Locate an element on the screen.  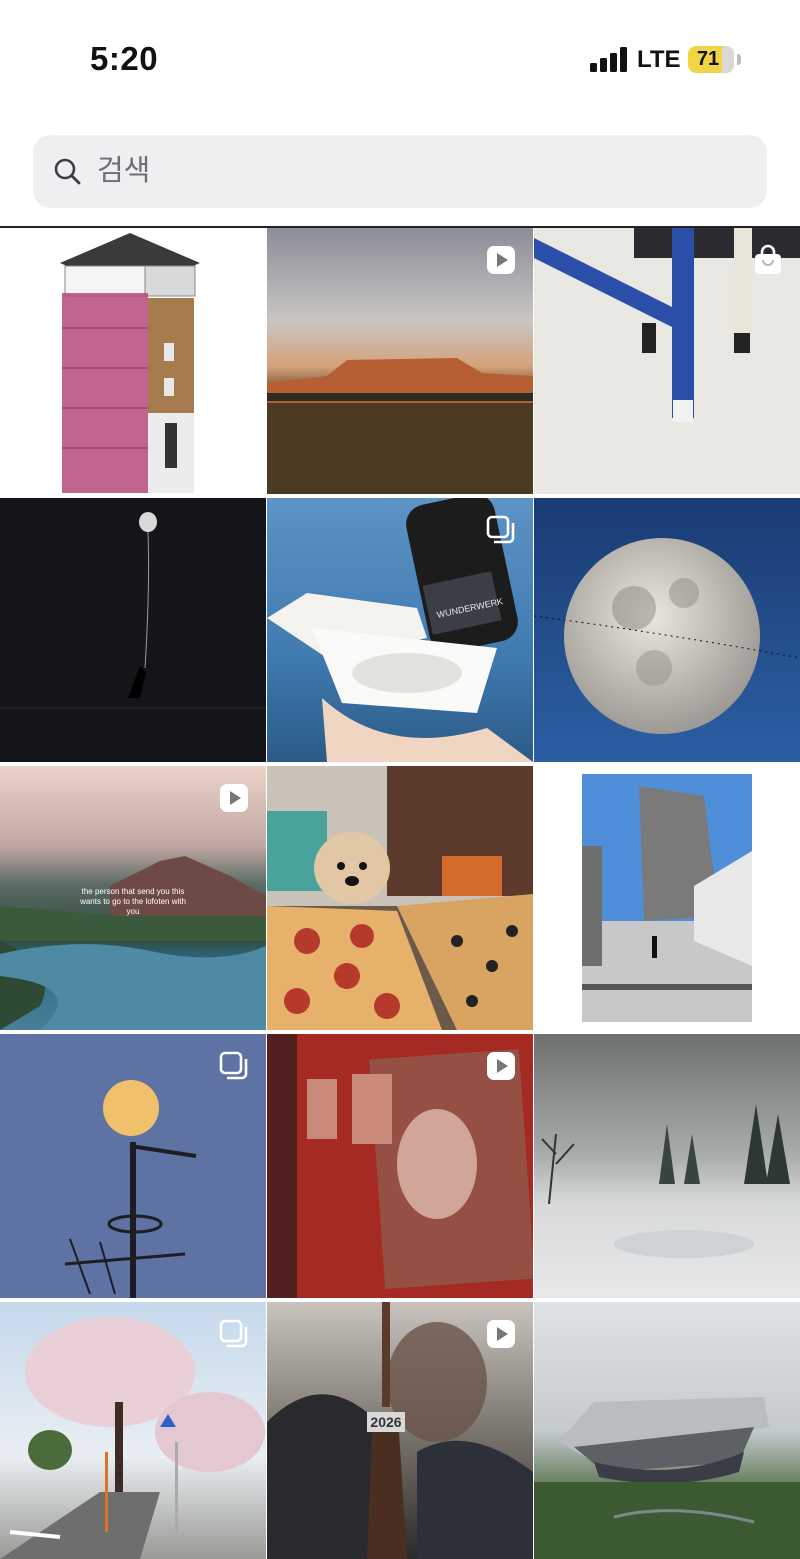
grid-tile-desert is located at coordinates (400, 361).